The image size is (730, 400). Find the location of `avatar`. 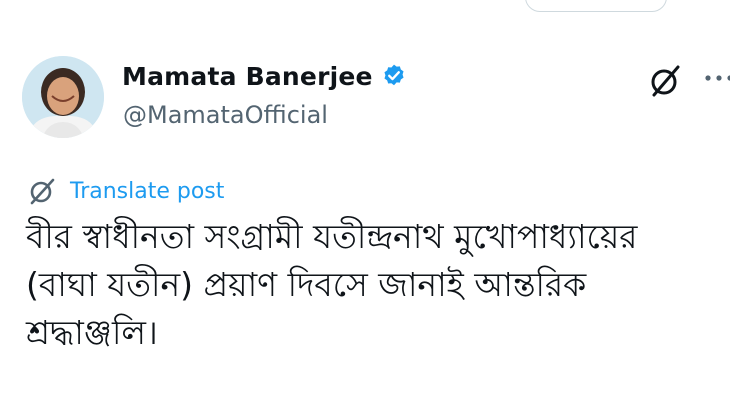

avatar is located at coordinates (63, 97).